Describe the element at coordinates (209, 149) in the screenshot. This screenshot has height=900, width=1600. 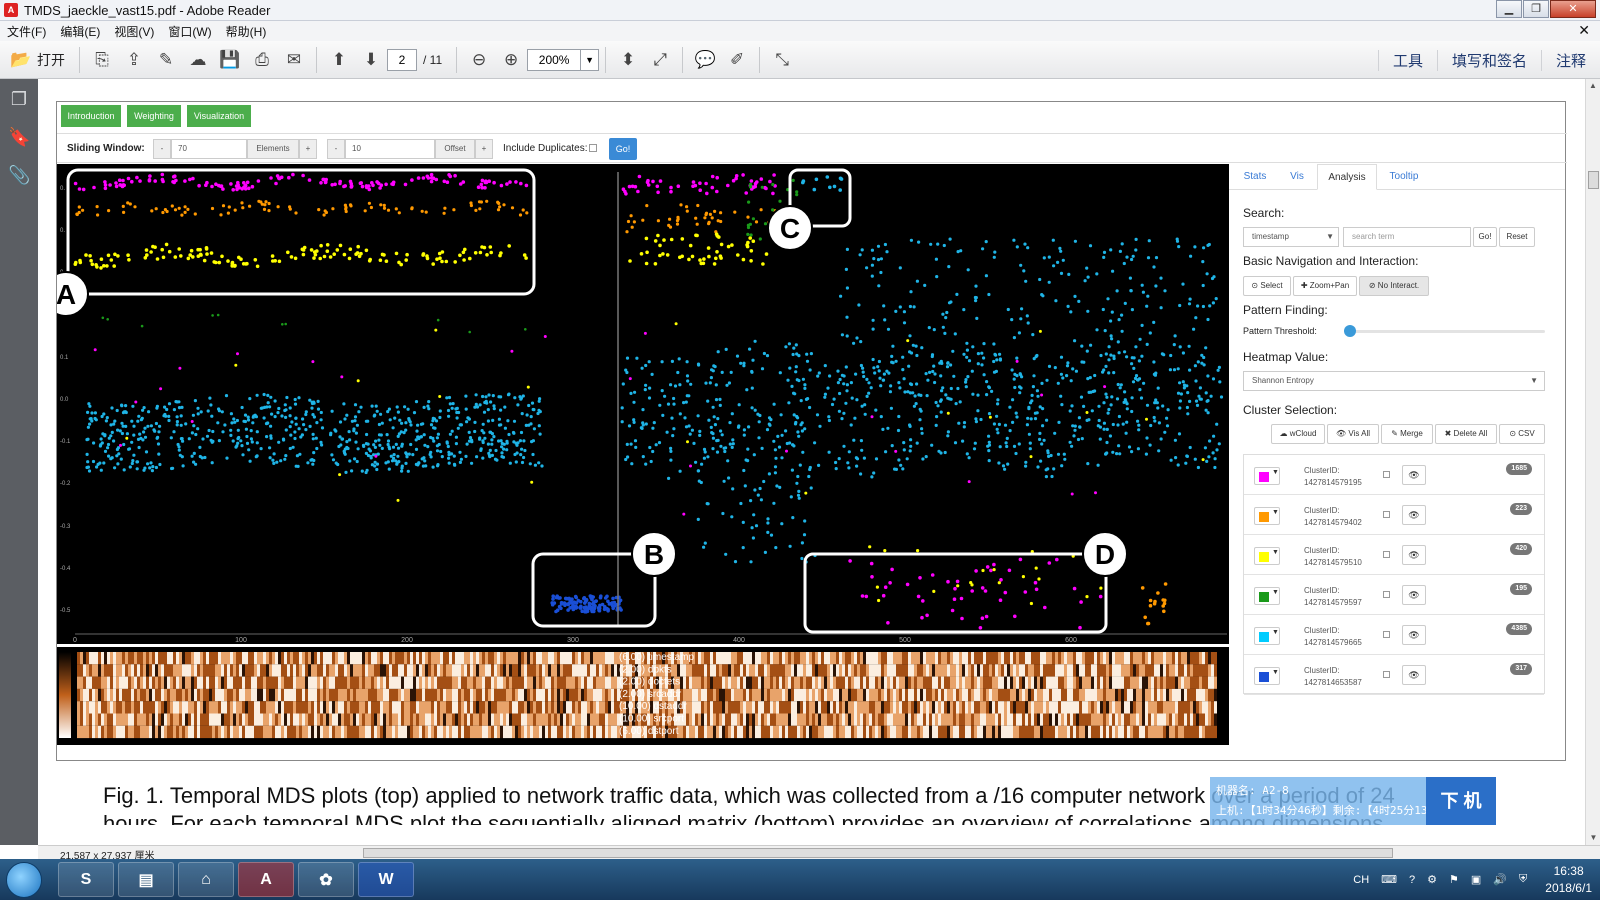
I see `elements-input: 70` at that location.